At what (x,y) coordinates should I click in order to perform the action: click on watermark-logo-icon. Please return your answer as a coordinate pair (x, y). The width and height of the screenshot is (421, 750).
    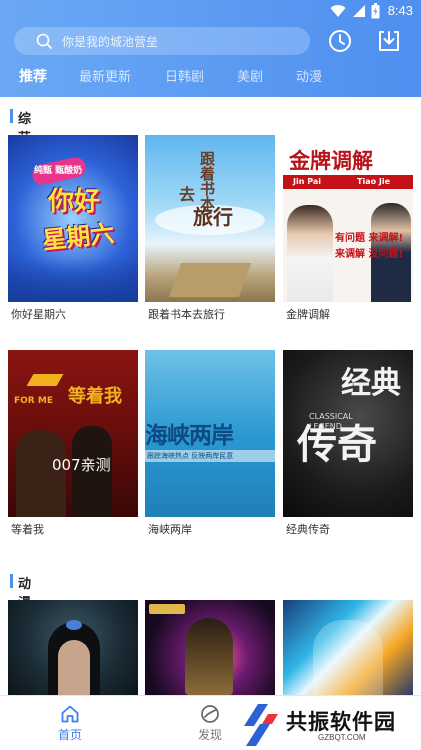
    Looking at the image, I should click on (261, 725).